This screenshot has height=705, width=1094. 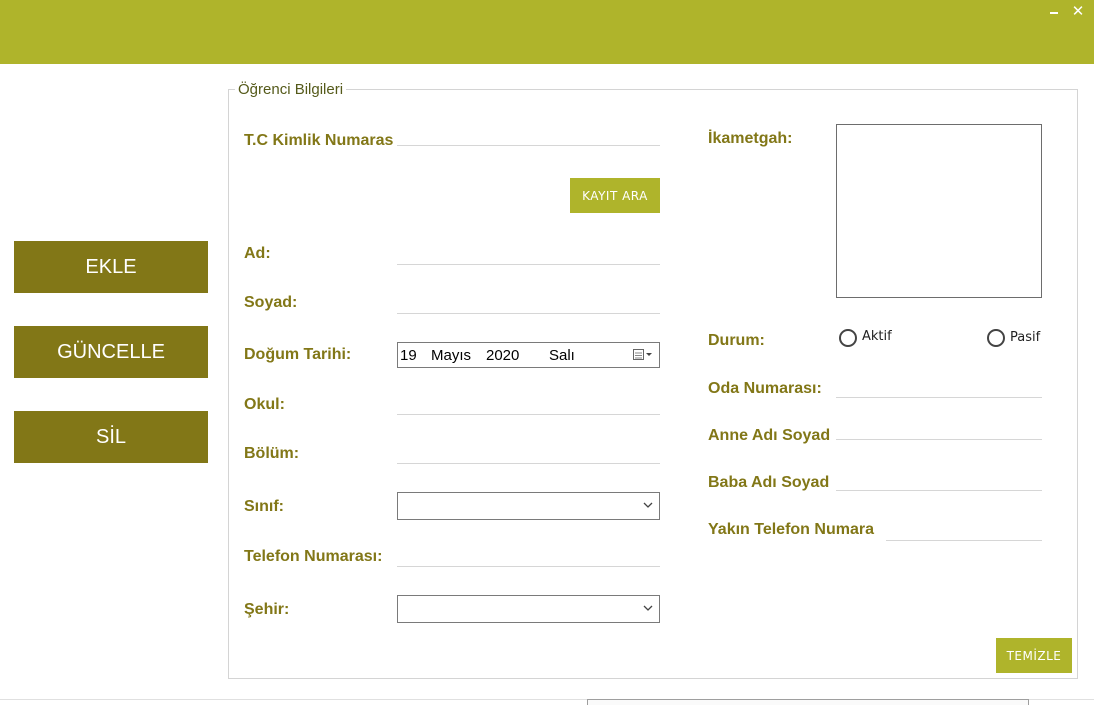 What do you see at coordinates (111, 267) in the screenshot?
I see `add-button: EKLE` at bounding box center [111, 267].